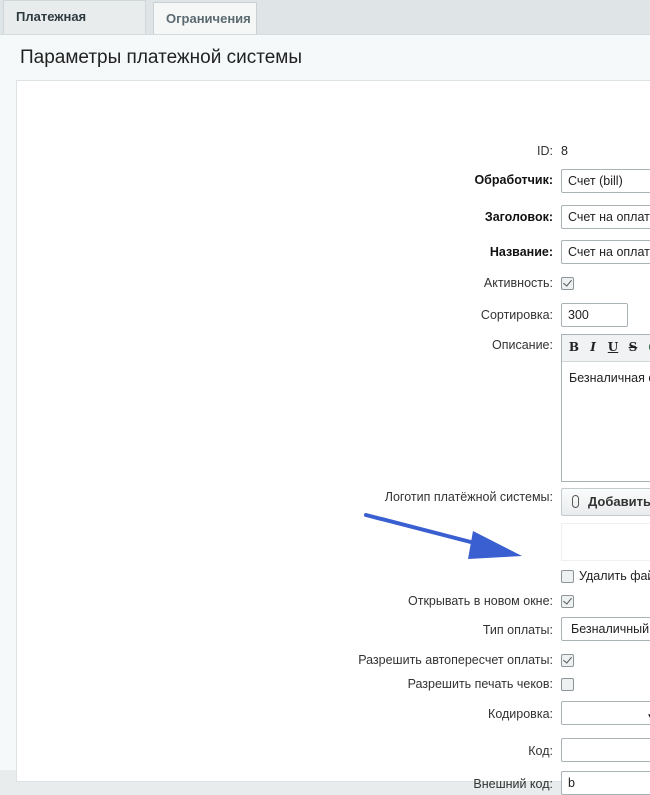  I want to click on tab-bar: Платежная система Ограничения, so click(325, 17).